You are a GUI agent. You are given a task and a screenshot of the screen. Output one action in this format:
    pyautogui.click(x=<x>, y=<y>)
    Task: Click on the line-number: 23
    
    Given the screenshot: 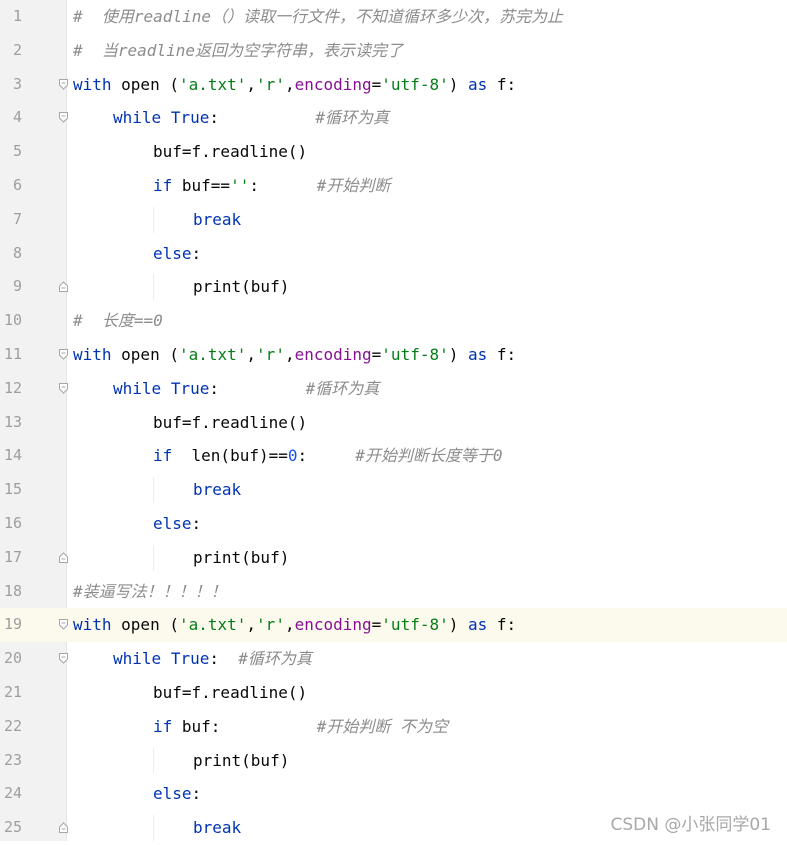 What is the action you would take?
    pyautogui.click(x=12, y=759)
    